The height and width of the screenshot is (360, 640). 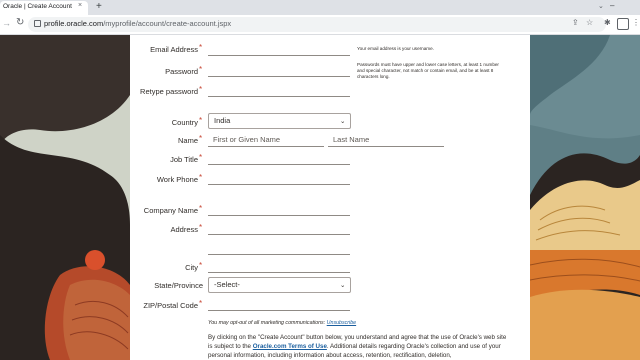 What do you see at coordinates (601, 6) in the screenshot?
I see `tab-search-icon: ⌄` at bounding box center [601, 6].